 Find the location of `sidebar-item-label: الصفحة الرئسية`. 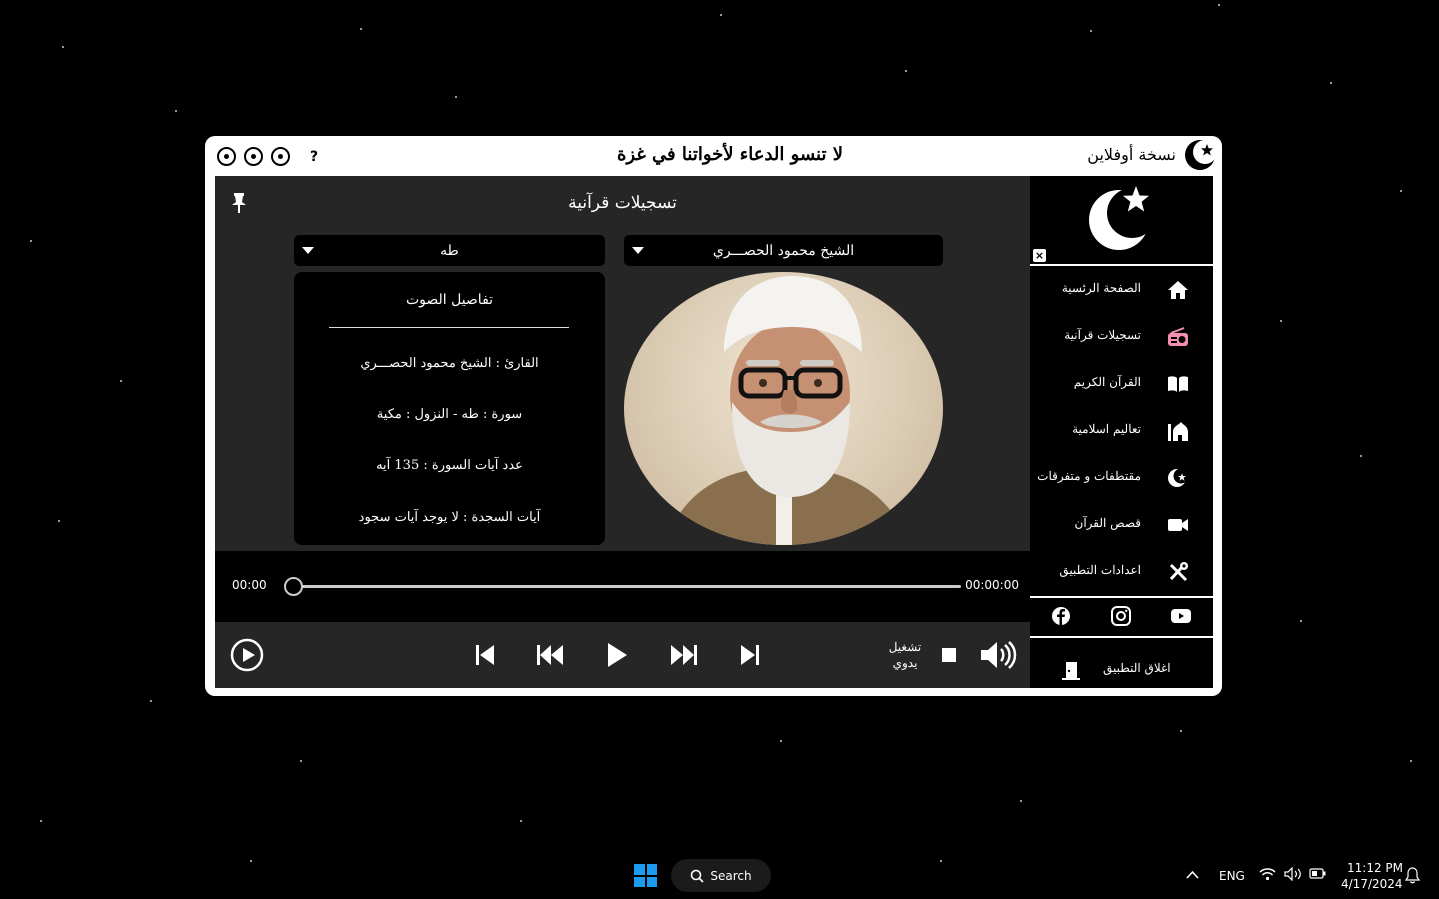

sidebar-item-label: الصفحة الرئسية is located at coordinates (1101, 288).